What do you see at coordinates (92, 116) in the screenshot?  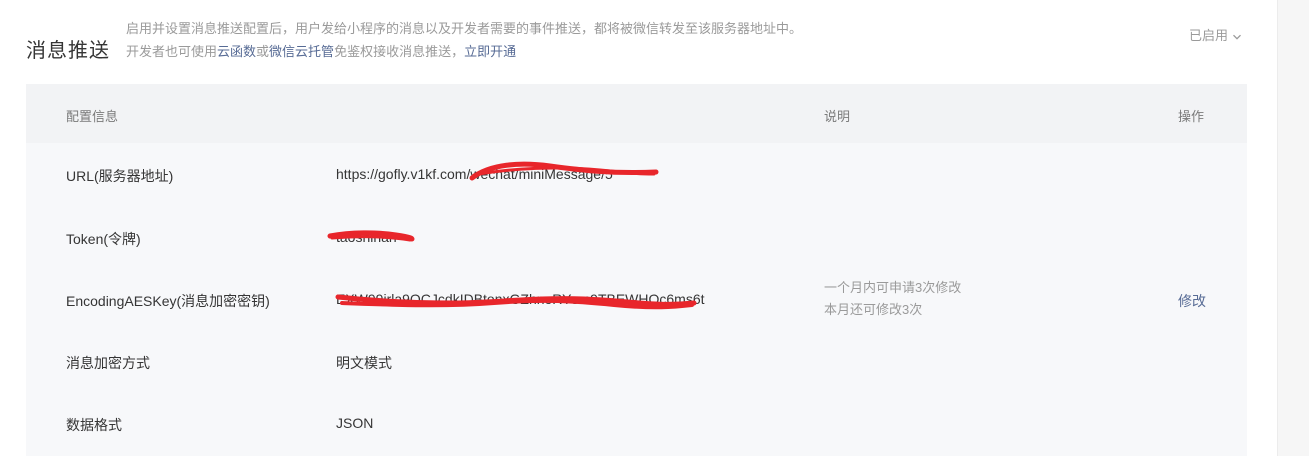 I see `header-config: 配置信息` at bounding box center [92, 116].